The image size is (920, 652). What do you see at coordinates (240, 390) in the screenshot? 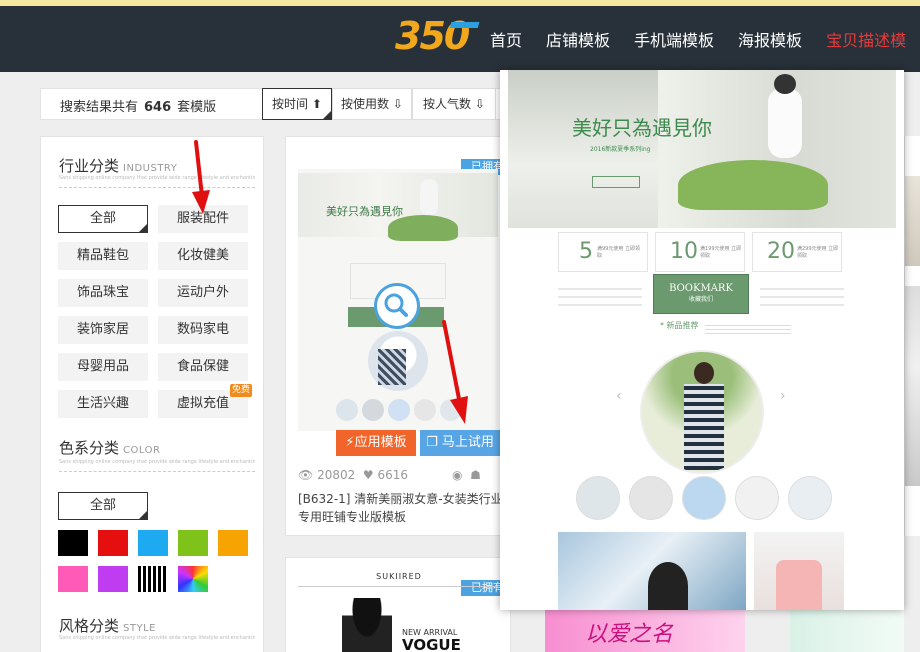
I see `free-badge: 免费` at bounding box center [240, 390].